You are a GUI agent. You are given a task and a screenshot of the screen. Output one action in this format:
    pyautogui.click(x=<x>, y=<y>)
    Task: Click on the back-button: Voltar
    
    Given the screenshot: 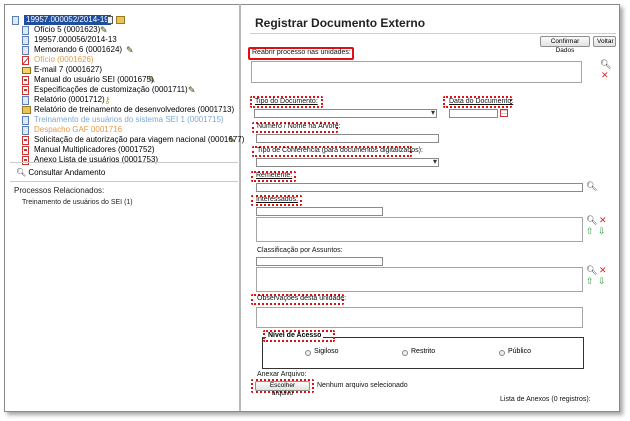 What is the action you would take?
    pyautogui.click(x=604, y=41)
    